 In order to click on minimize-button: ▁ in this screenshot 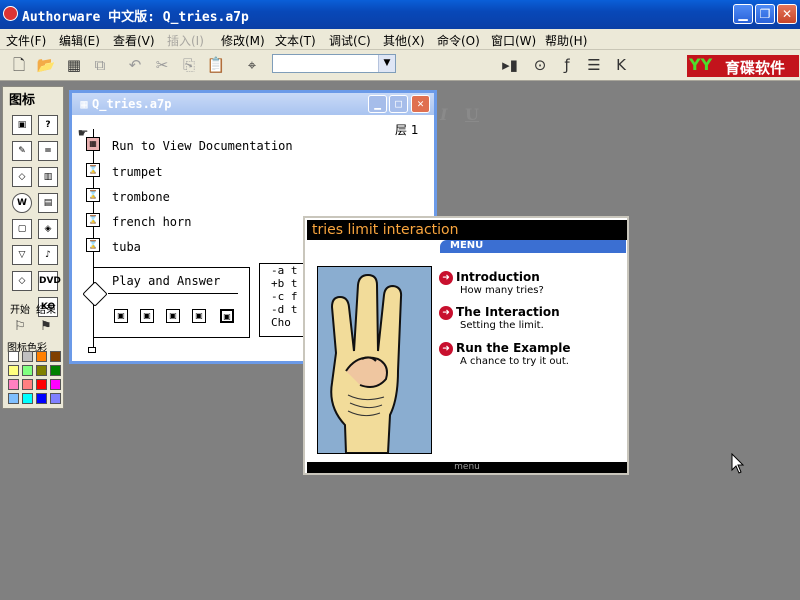, I will do `click(743, 14)`.